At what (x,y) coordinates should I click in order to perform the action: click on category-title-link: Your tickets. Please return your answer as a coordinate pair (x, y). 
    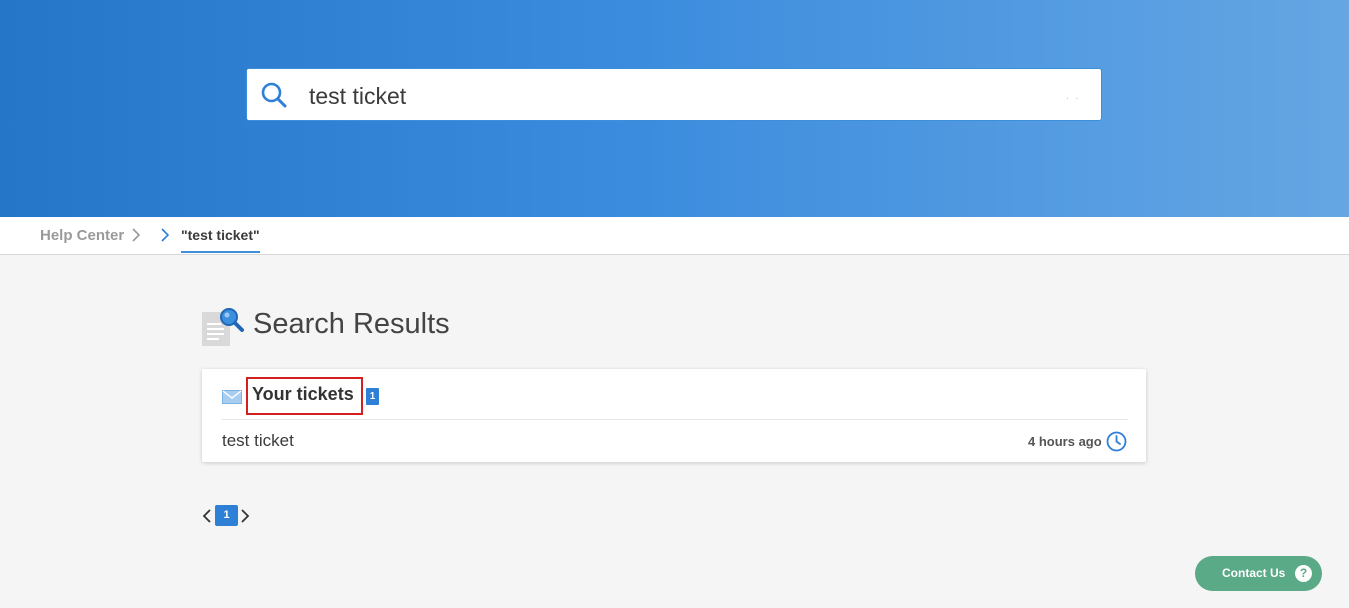
    Looking at the image, I should click on (303, 394).